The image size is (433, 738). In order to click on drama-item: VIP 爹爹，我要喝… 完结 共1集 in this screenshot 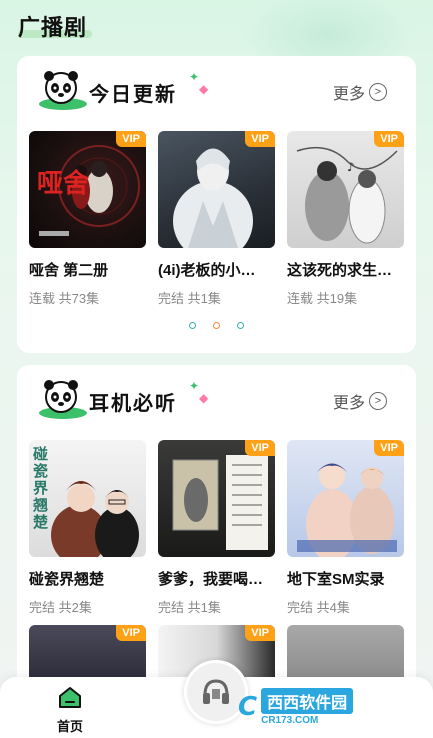, I will do `click(216, 528)`.